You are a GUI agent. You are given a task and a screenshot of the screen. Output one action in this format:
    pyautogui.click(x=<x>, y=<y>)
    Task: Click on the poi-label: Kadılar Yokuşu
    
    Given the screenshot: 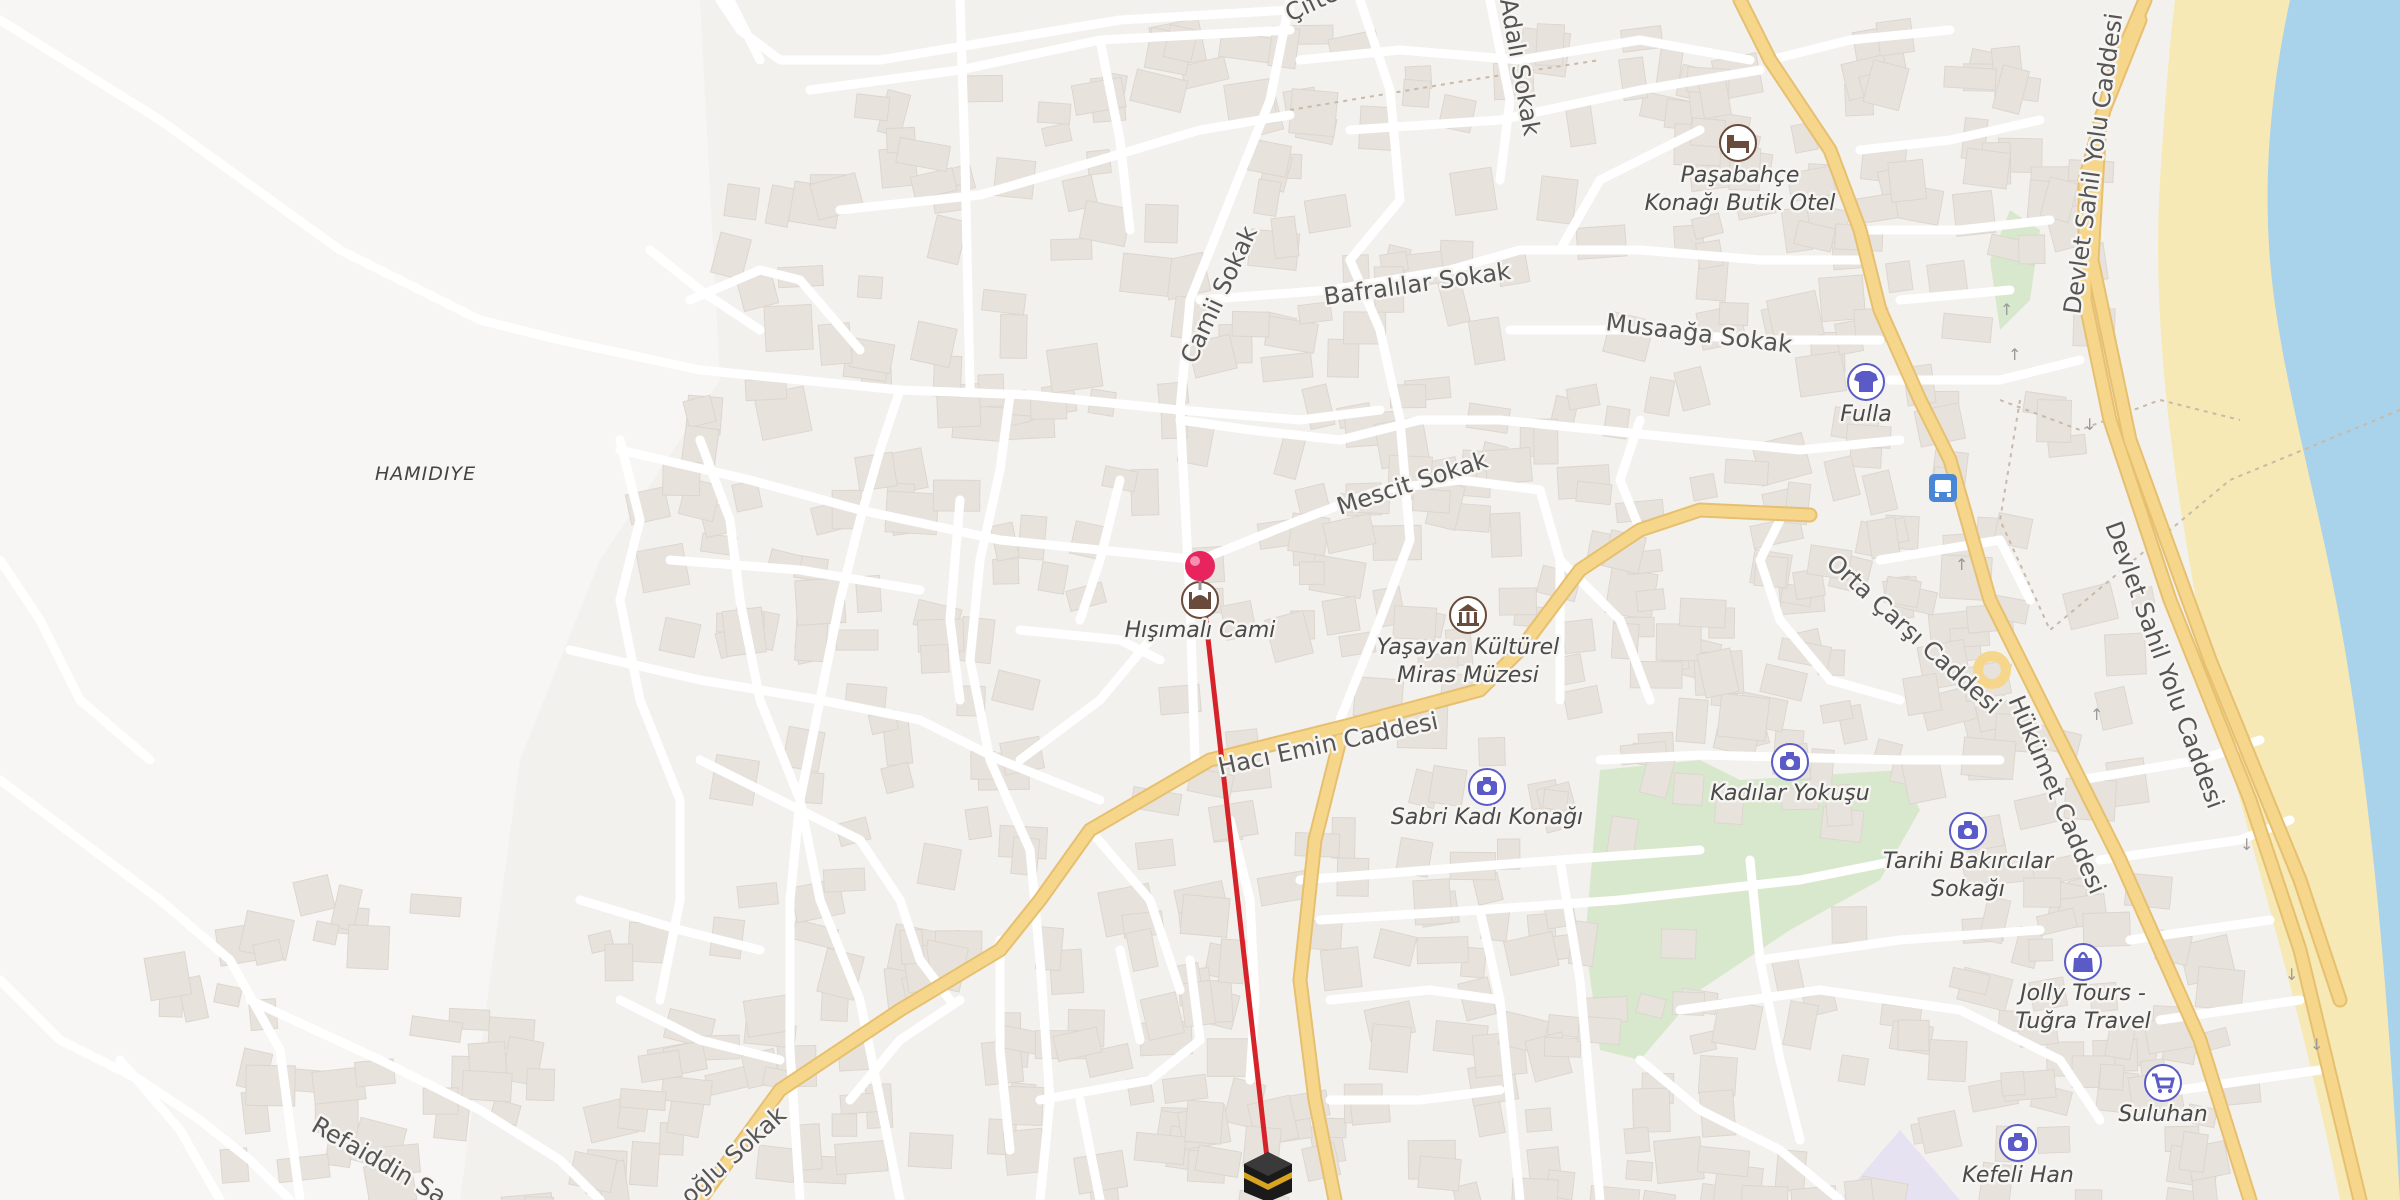 What is the action you would take?
    pyautogui.click(x=1789, y=793)
    